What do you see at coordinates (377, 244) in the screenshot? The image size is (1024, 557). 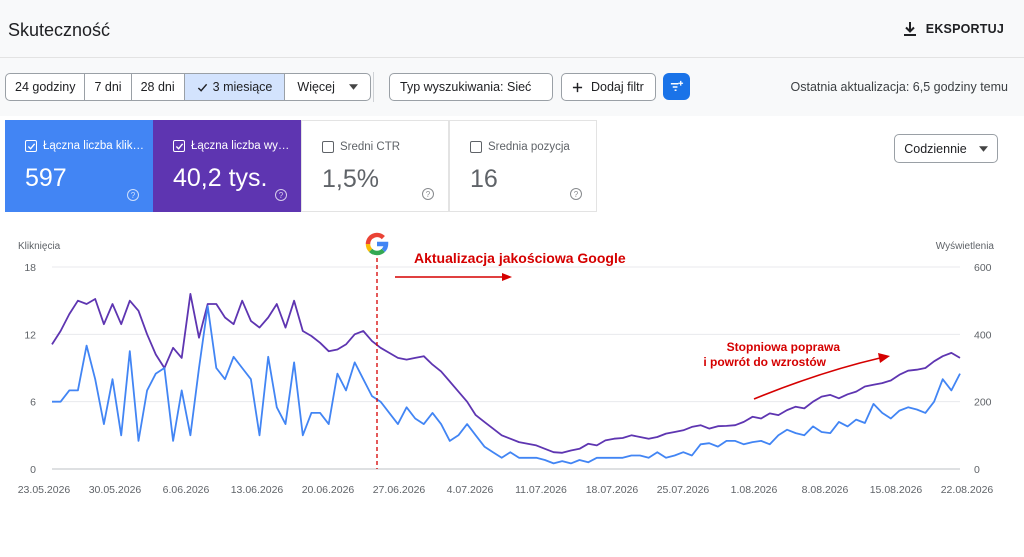 I see `google-logo-icon` at bounding box center [377, 244].